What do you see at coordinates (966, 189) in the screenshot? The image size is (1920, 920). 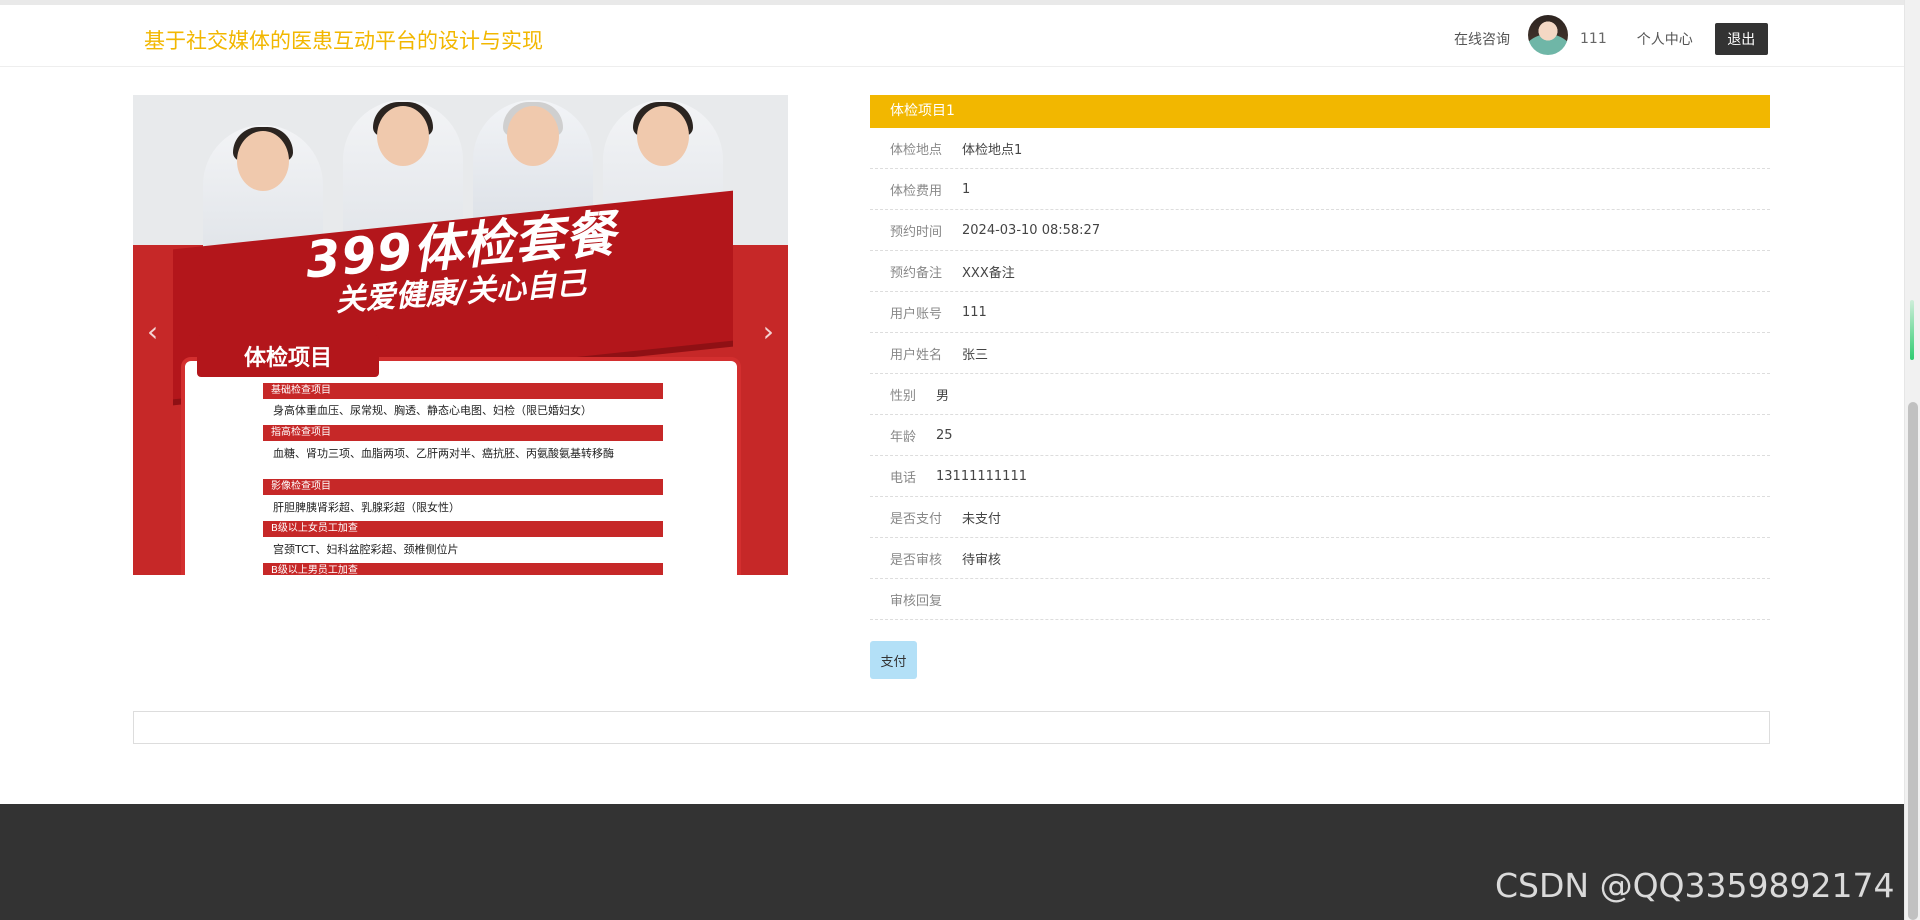 I see `detail-value: 1` at bounding box center [966, 189].